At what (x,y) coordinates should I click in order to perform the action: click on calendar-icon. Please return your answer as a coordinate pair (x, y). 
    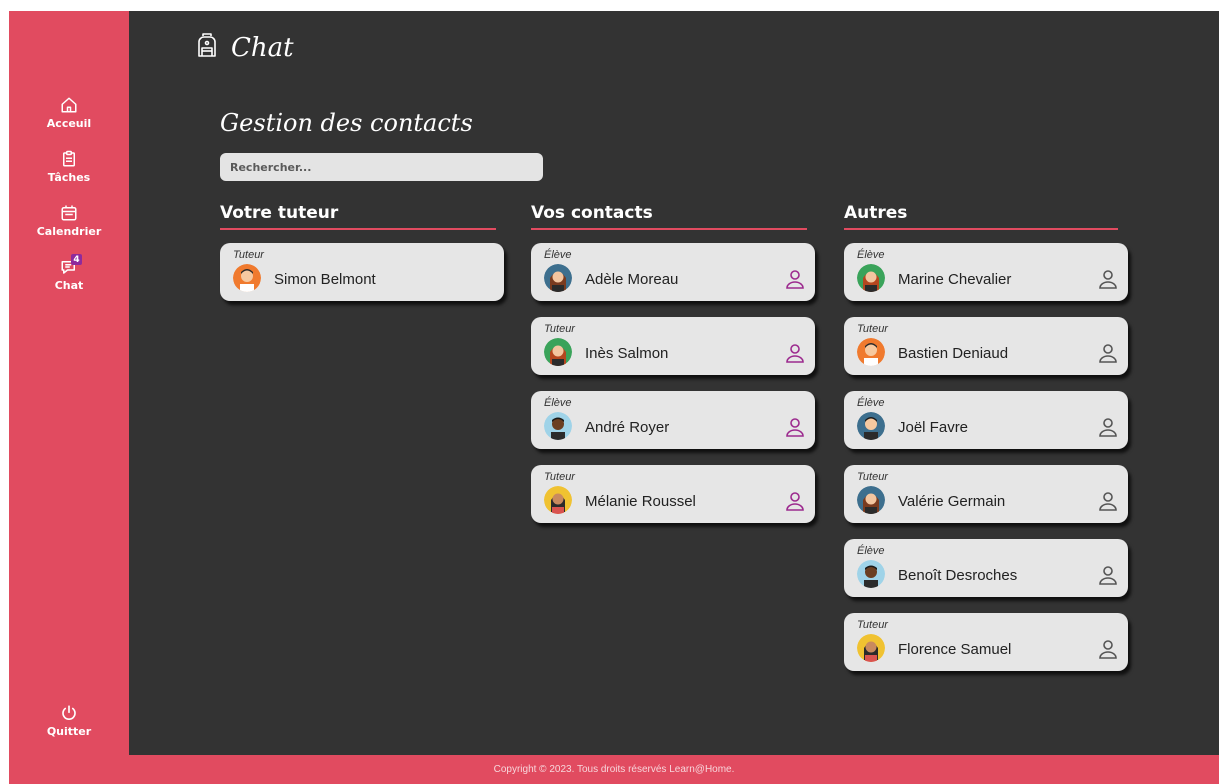
    Looking at the image, I should click on (69, 213).